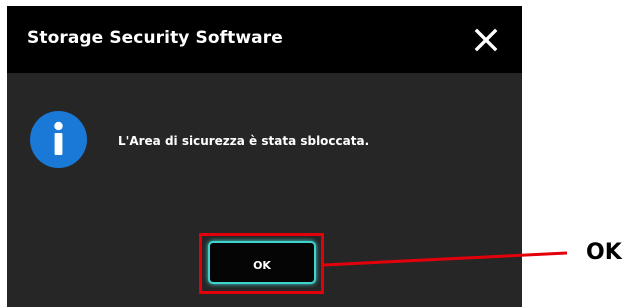 The width and height of the screenshot is (633, 307). Describe the element at coordinates (604, 252) in the screenshot. I see `callout-label: OK` at that location.